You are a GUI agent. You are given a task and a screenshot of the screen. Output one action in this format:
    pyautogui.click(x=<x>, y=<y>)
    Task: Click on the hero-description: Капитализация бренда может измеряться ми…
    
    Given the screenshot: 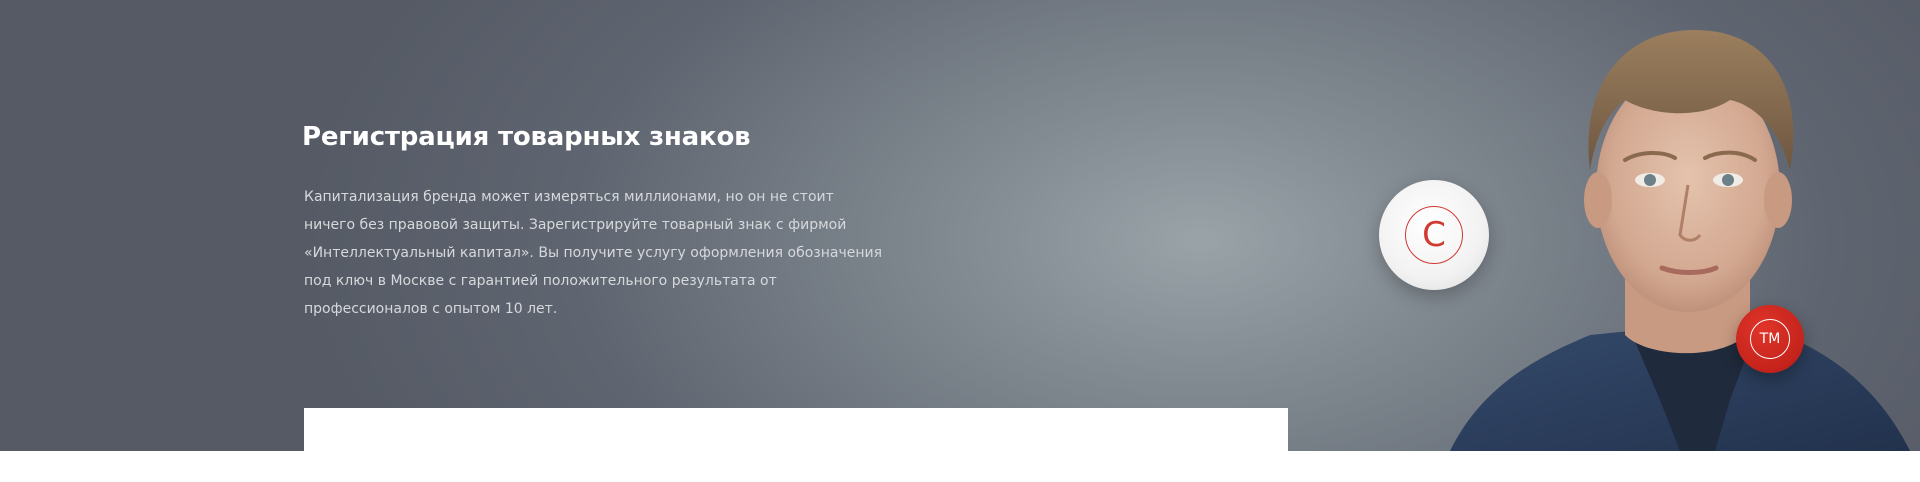 What is the action you would take?
    pyautogui.click(x=593, y=253)
    